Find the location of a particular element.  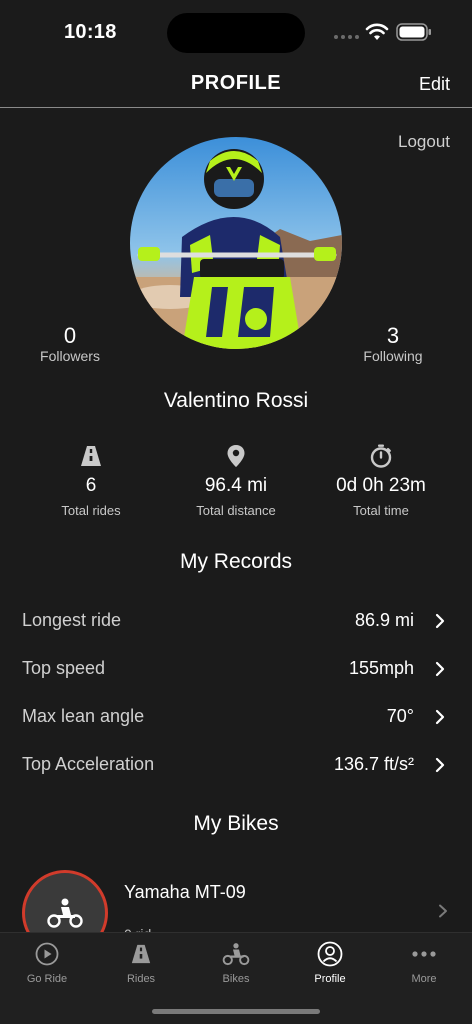

record-label: Top Acceleration is located at coordinates (88, 764).